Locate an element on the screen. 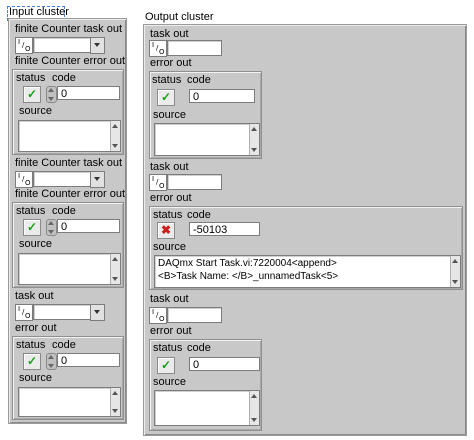 The image size is (474, 440). input-task-out-2-io-icon: I / O is located at coordinates (24, 179).